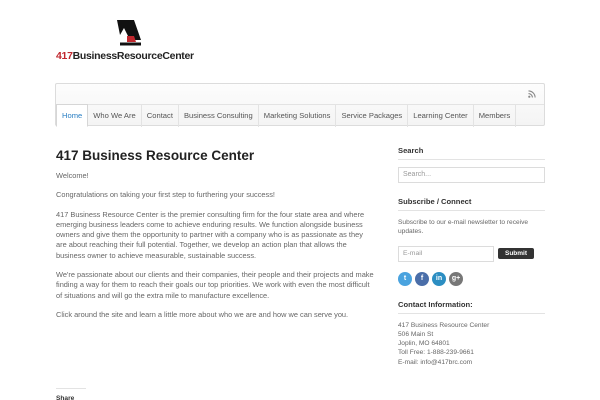  What do you see at coordinates (372, 116) in the screenshot?
I see `nav-item-service-packages: Service Packages` at bounding box center [372, 116].